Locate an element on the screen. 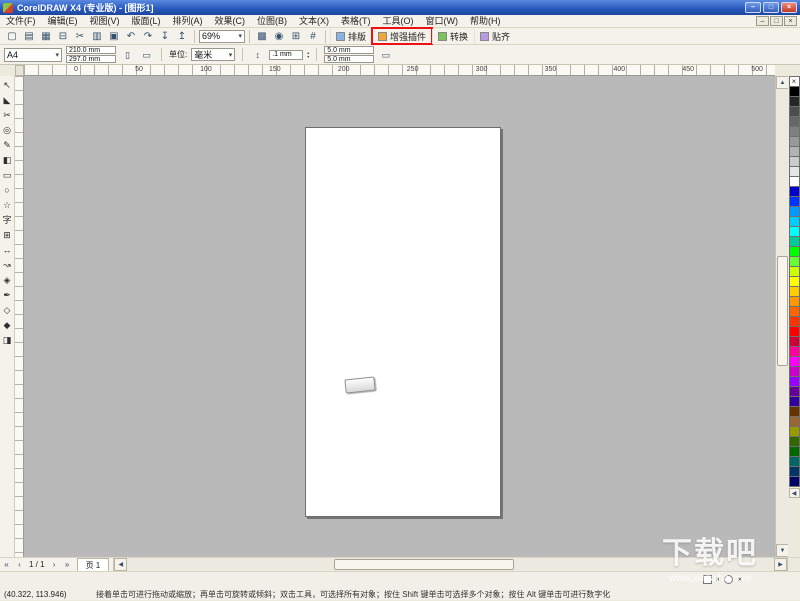  menu-item: 窗口(W) is located at coordinates (442, 21).